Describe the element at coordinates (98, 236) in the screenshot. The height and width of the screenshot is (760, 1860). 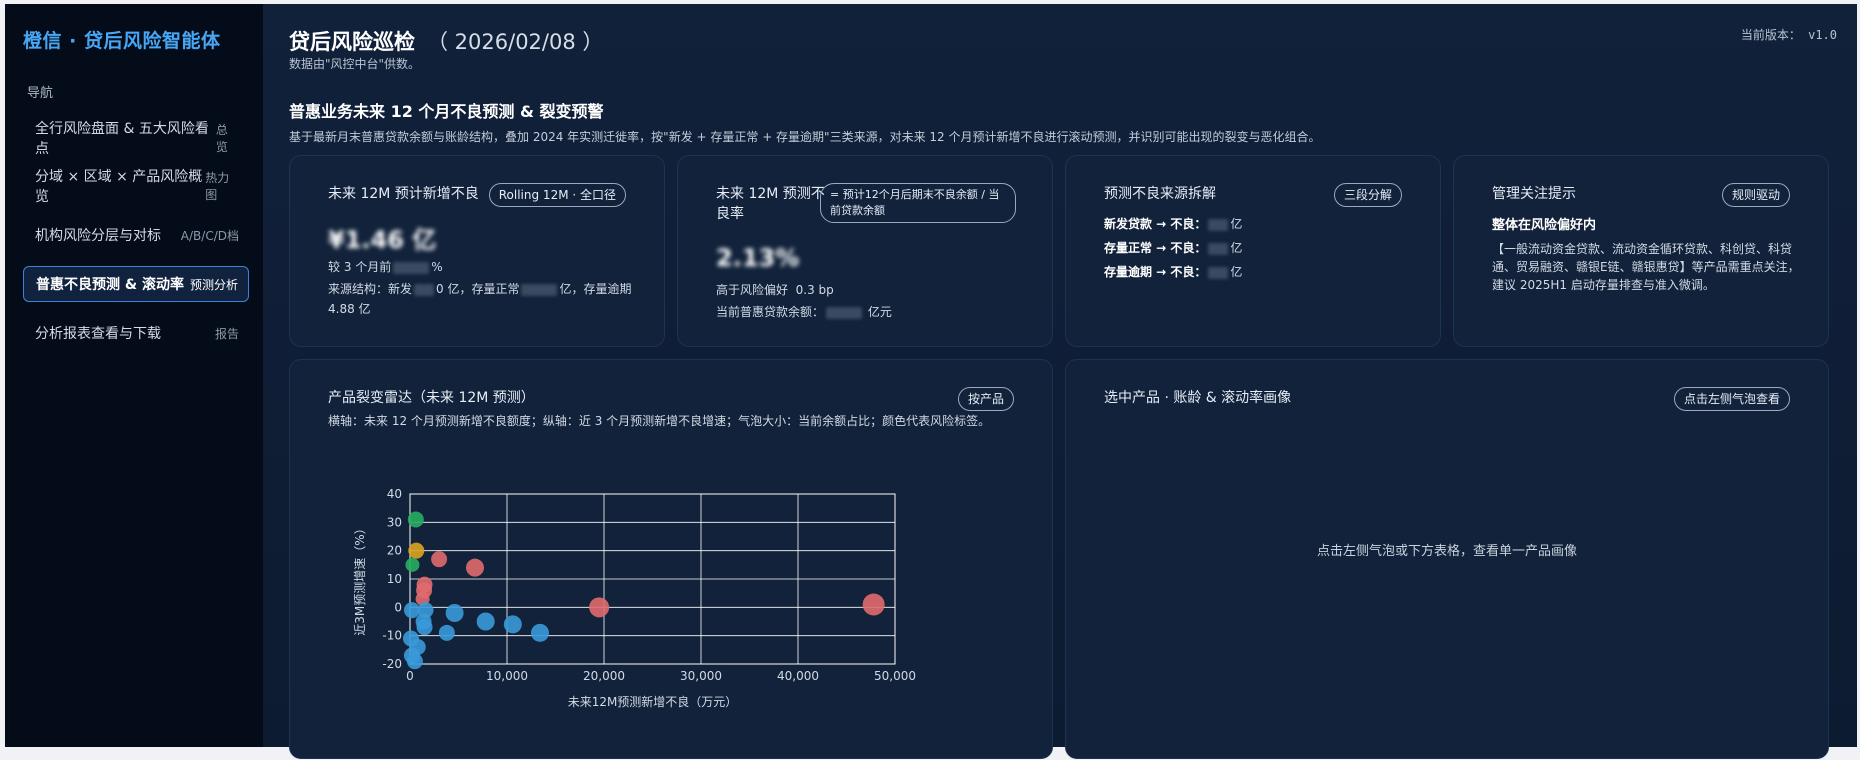
I see `sidebar-item-label: 机构风险分层与对标` at that location.